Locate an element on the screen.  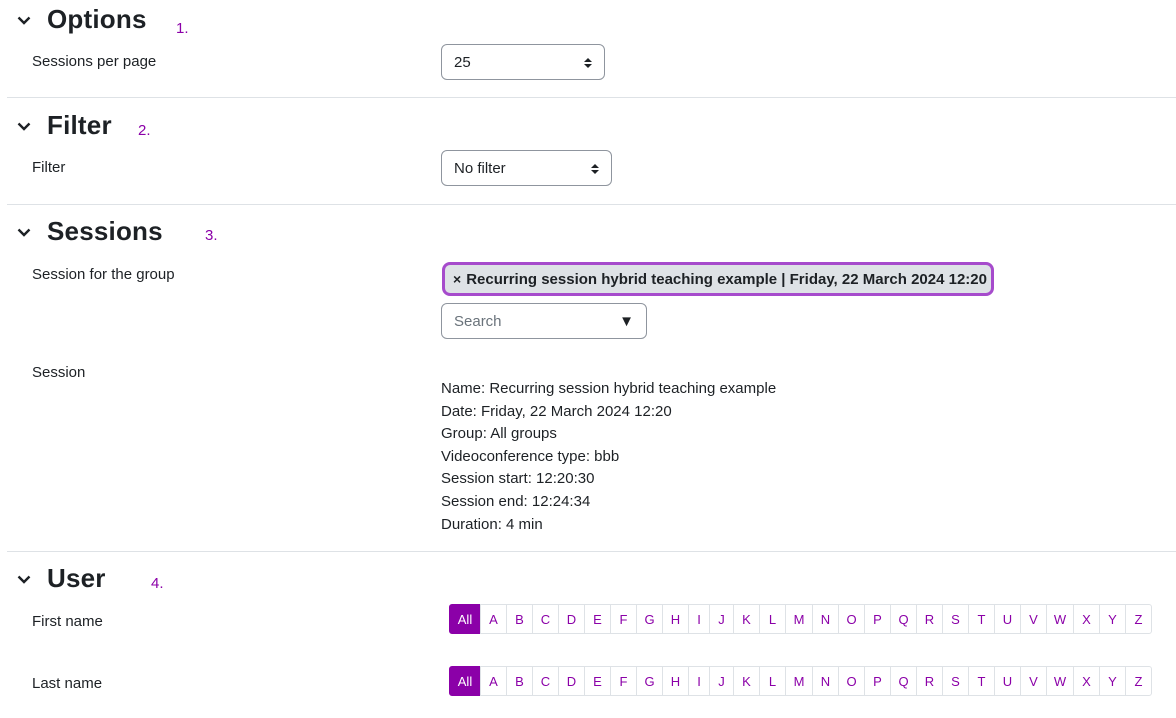
first-name-initial-g: G is located at coordinates (649, 619).